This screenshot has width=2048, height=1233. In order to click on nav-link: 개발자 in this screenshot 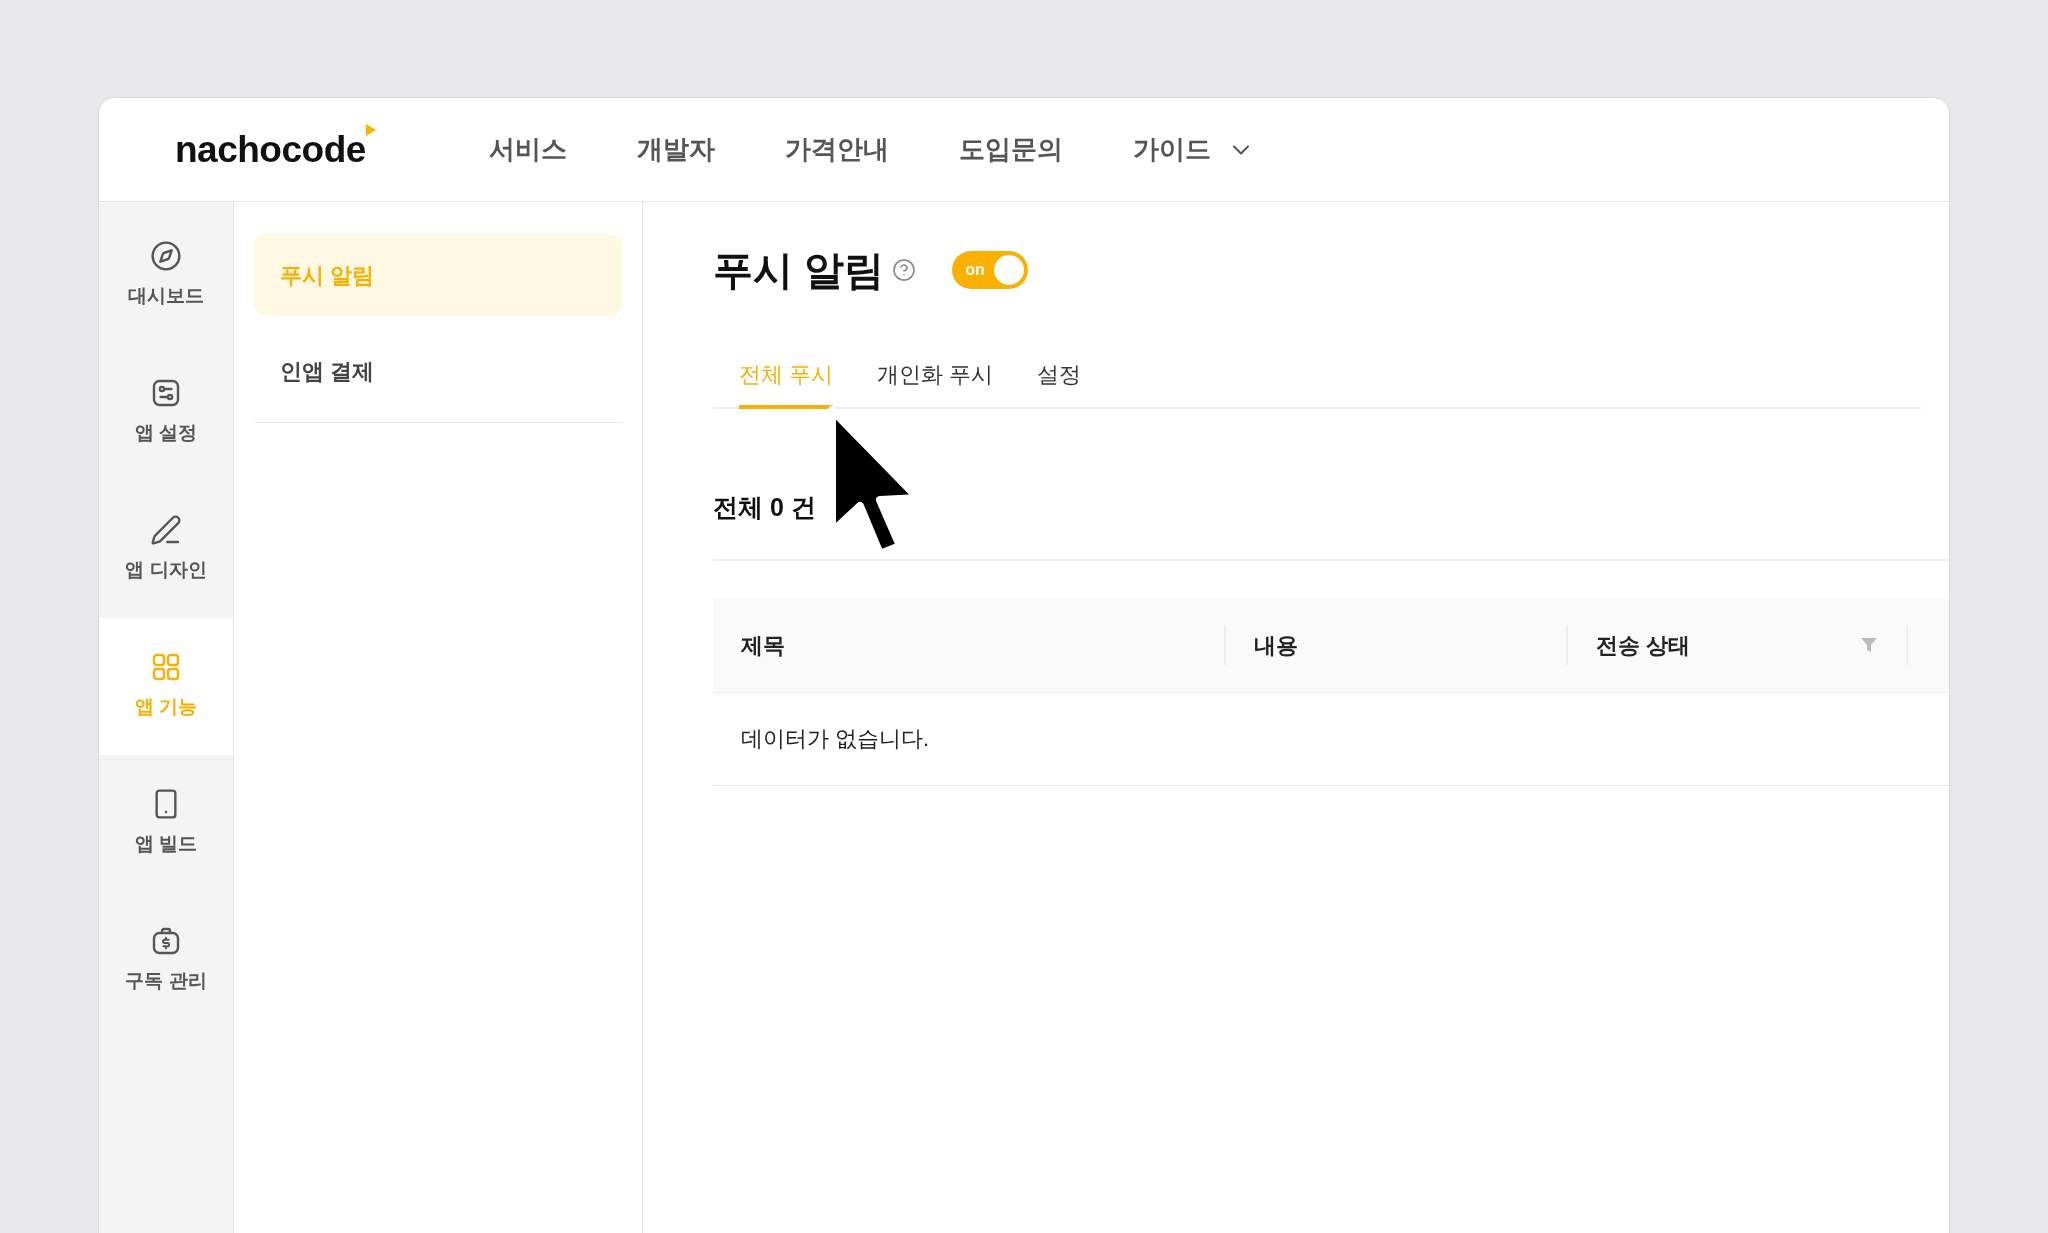, I will do `click(676, 149)`.